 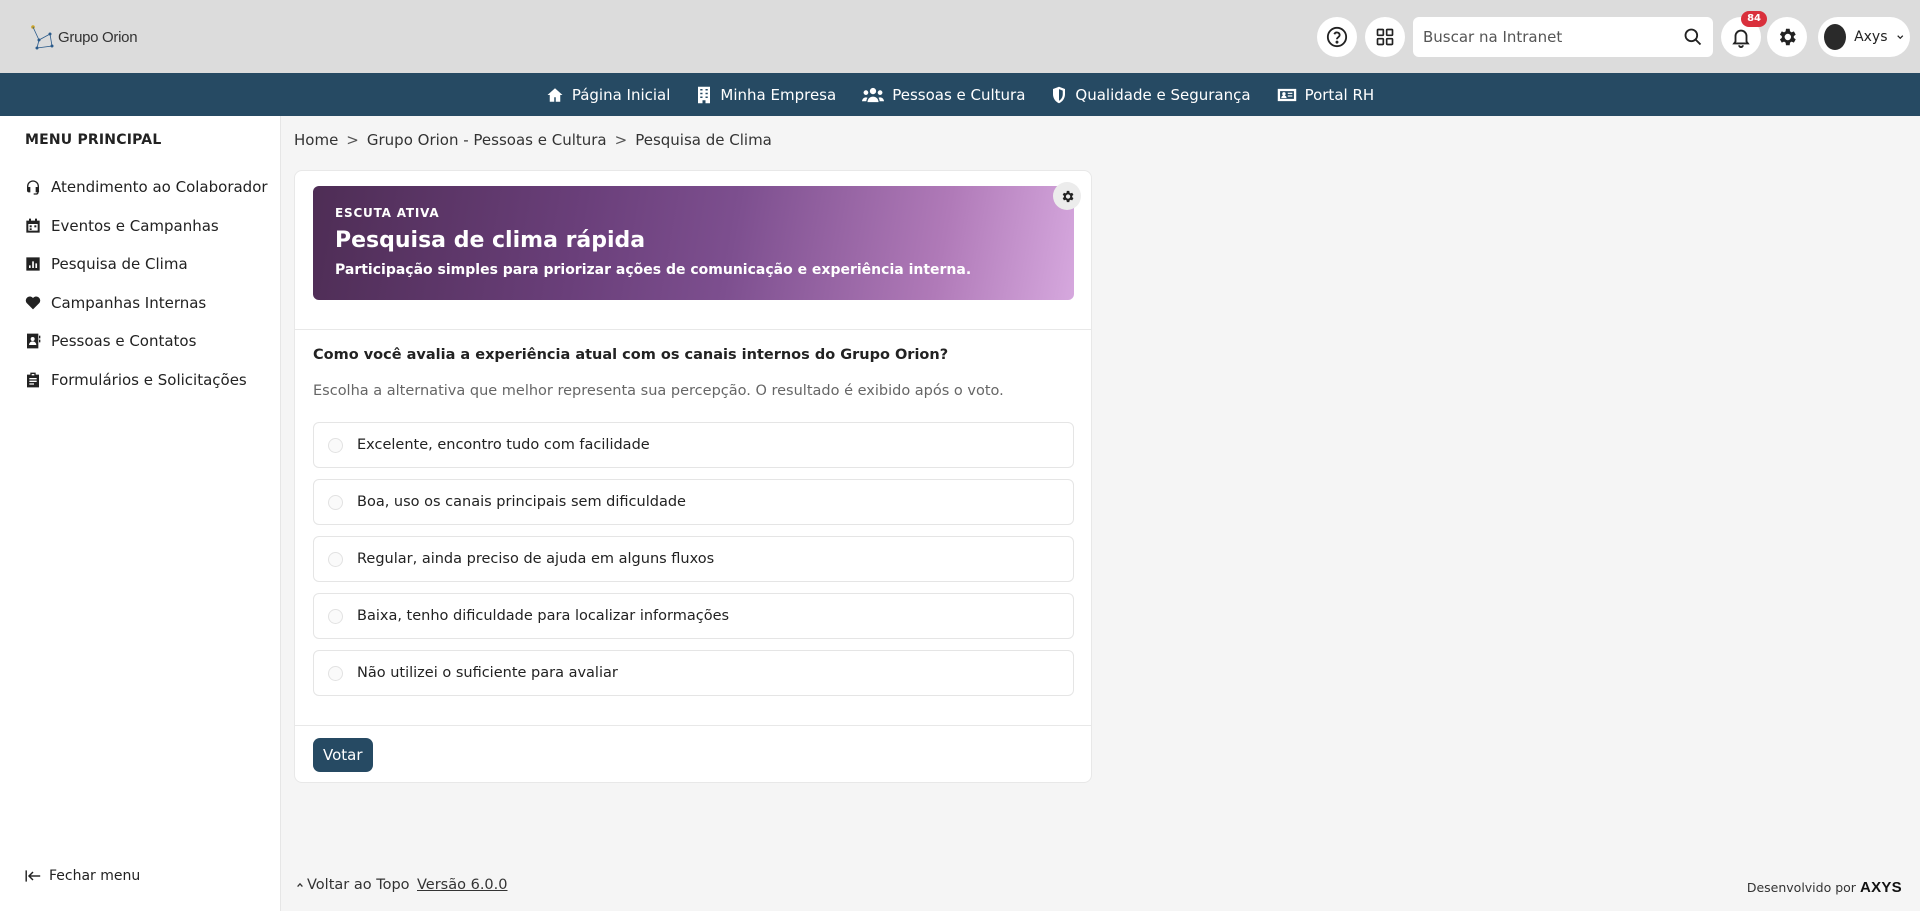 I want to click on brand-logo: Grupo Orion, so click(x=84, y=37).